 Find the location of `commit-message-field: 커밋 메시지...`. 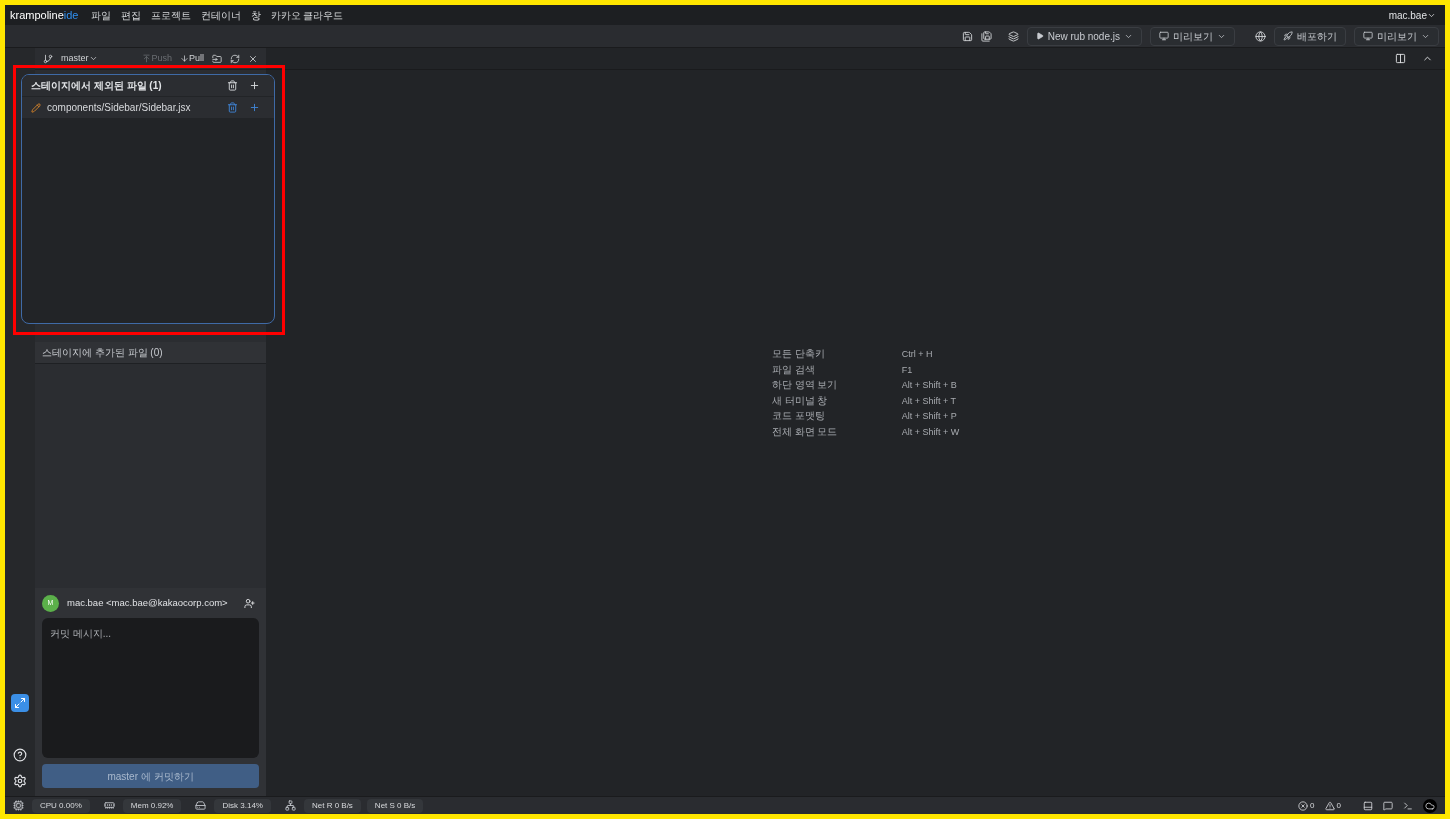

commit-message-field: 커밋 메시지... is located at coordinates (150, 688).